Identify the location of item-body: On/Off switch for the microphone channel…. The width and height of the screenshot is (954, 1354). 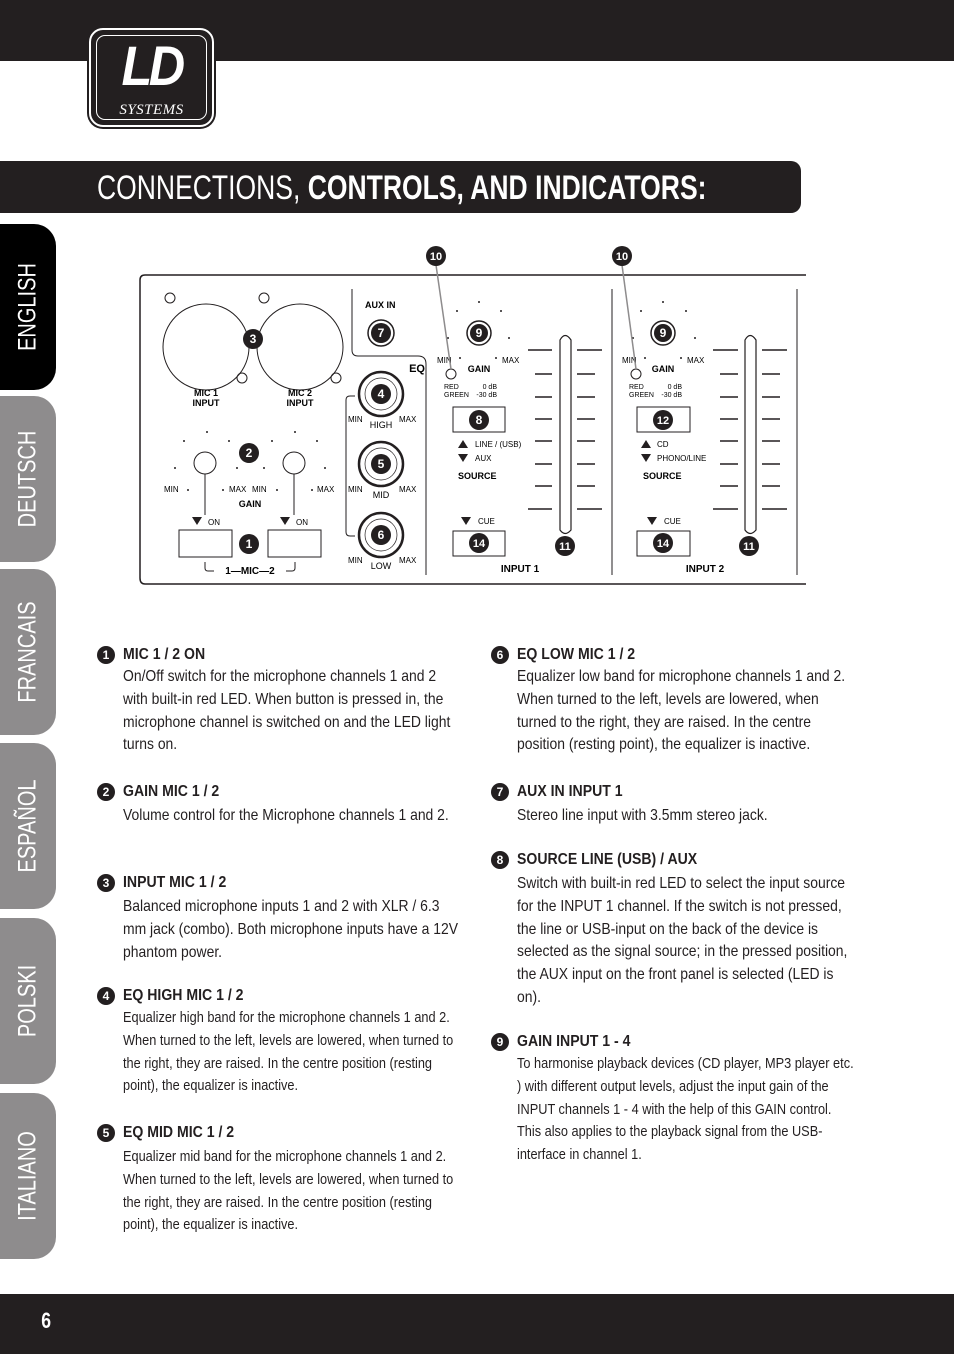
(287, 711).